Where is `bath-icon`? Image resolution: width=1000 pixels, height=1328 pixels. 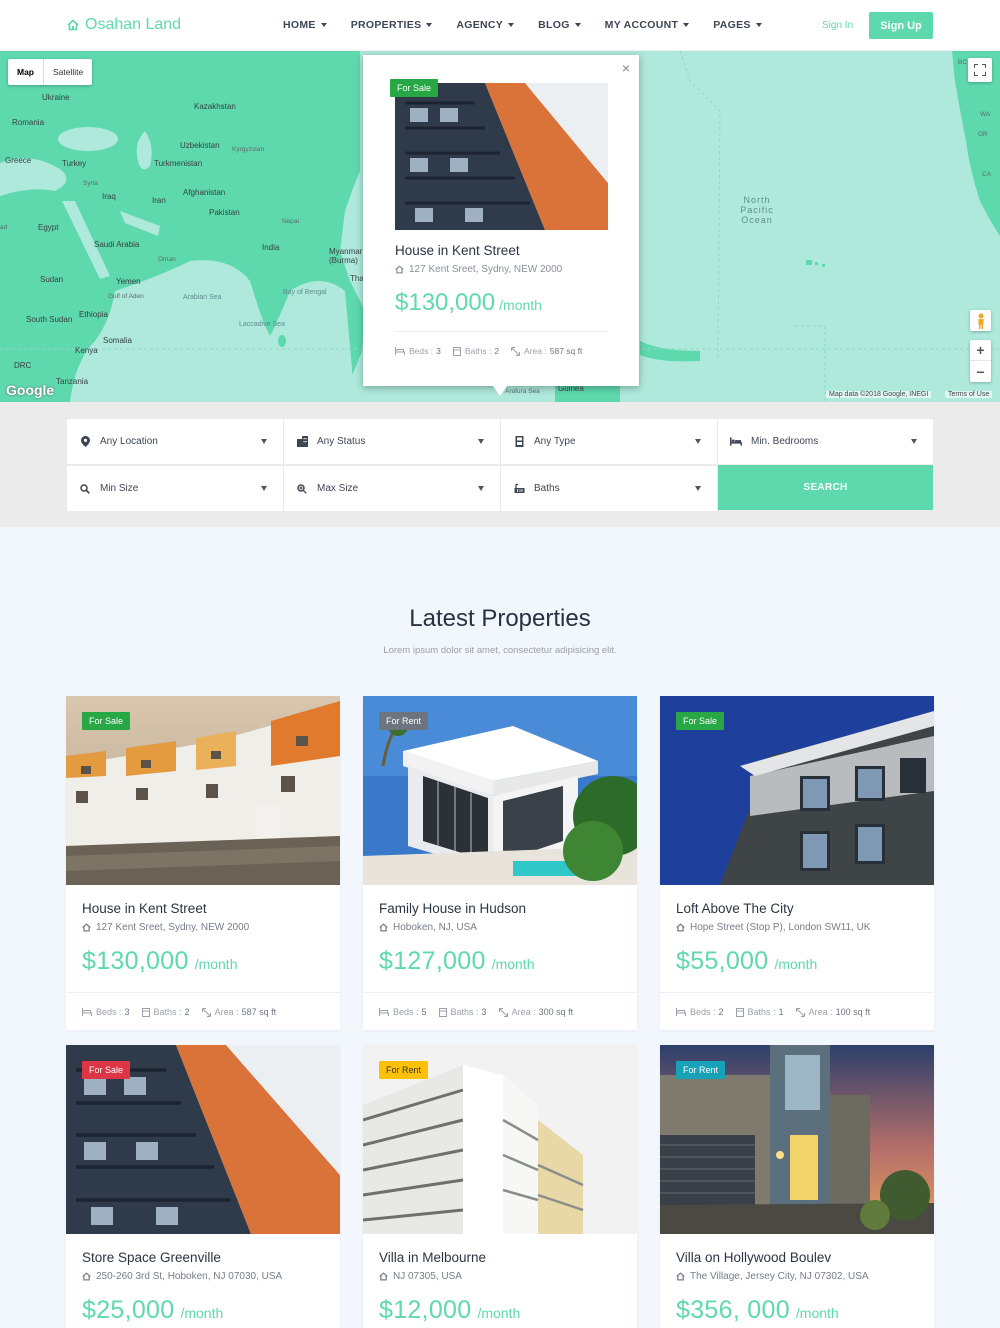
bath-icon is located at coordinates (739, 1012).